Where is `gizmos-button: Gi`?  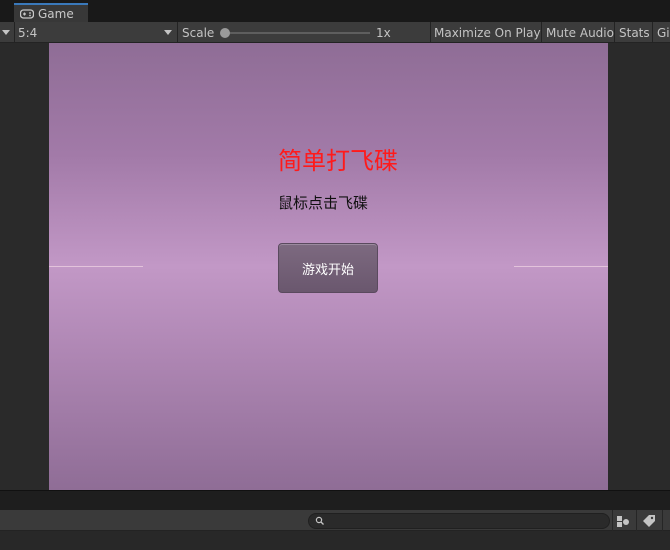 gizmos-button: Gi is located at coordinates (663, 32).